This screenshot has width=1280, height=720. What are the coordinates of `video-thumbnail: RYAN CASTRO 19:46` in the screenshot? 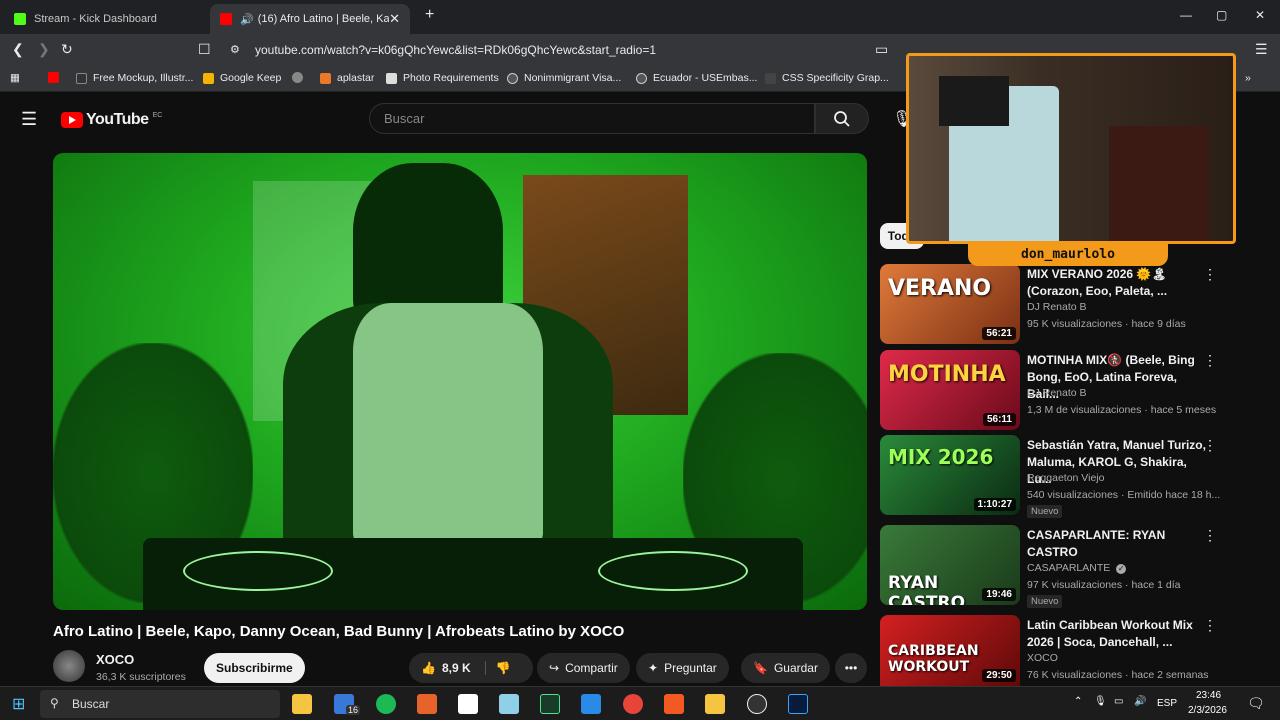 It's located at (950, 565).